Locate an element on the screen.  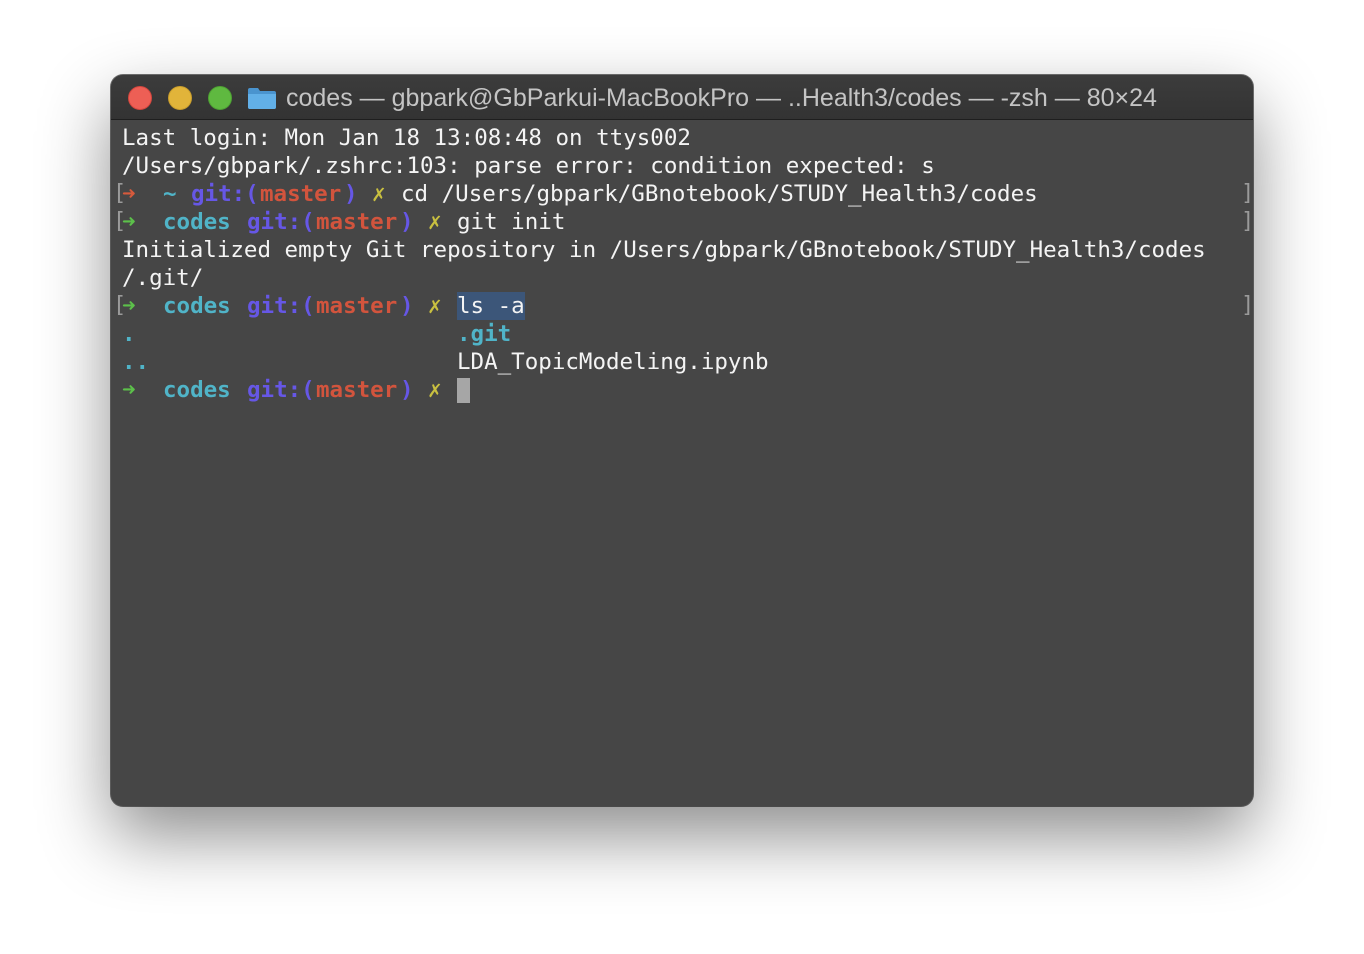
ls-entry-current-dir: . is located at coordinates (129, 334).